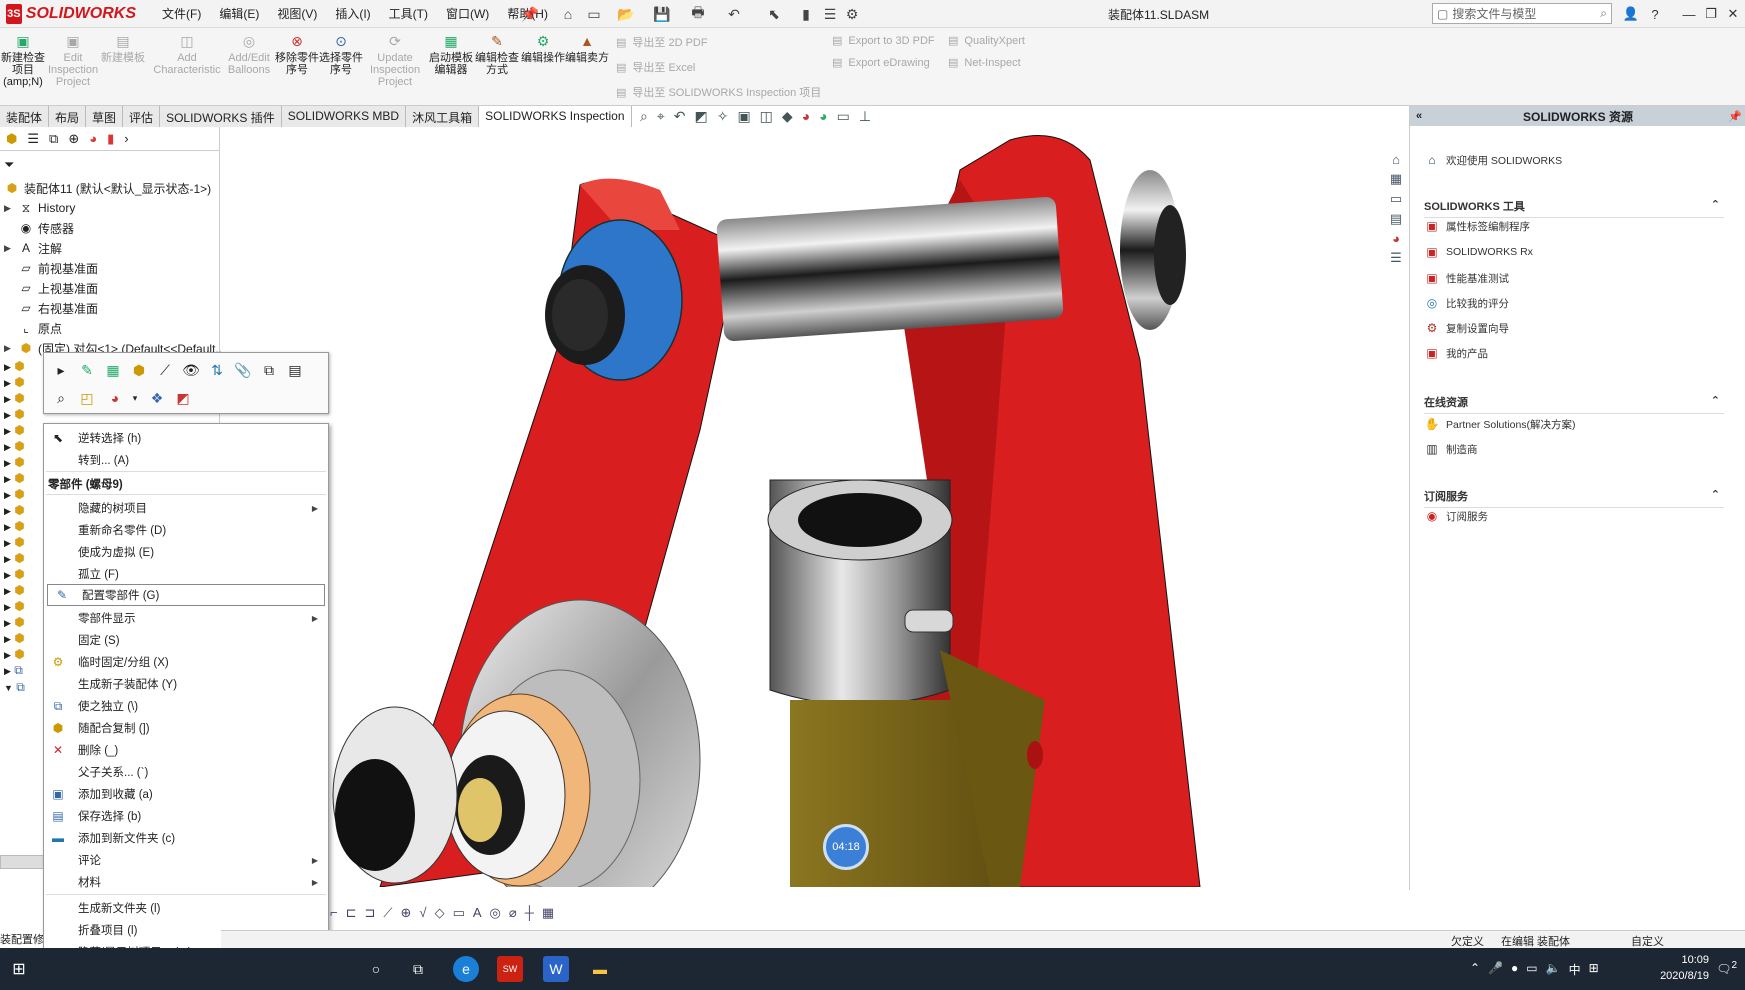 Image resolution: width=1745 pixels, height=990 pixels. What do you see at coordinates (568, 14) in the screenshot?
I see `home-icon: ⌂` at bounding box center [568, 14].